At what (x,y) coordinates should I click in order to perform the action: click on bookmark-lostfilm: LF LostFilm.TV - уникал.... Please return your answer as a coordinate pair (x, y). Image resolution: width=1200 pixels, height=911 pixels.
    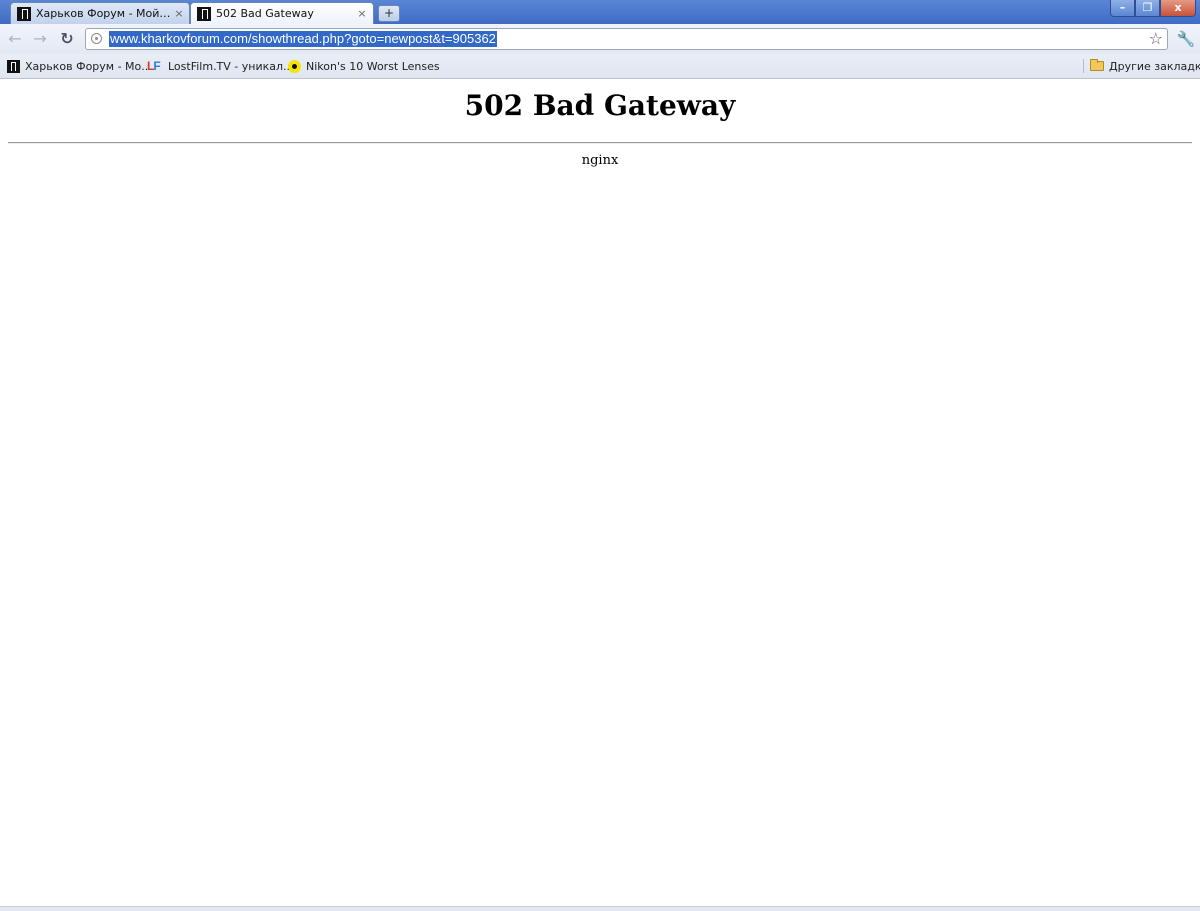
    Looking at the image, I should click on (220, 66).